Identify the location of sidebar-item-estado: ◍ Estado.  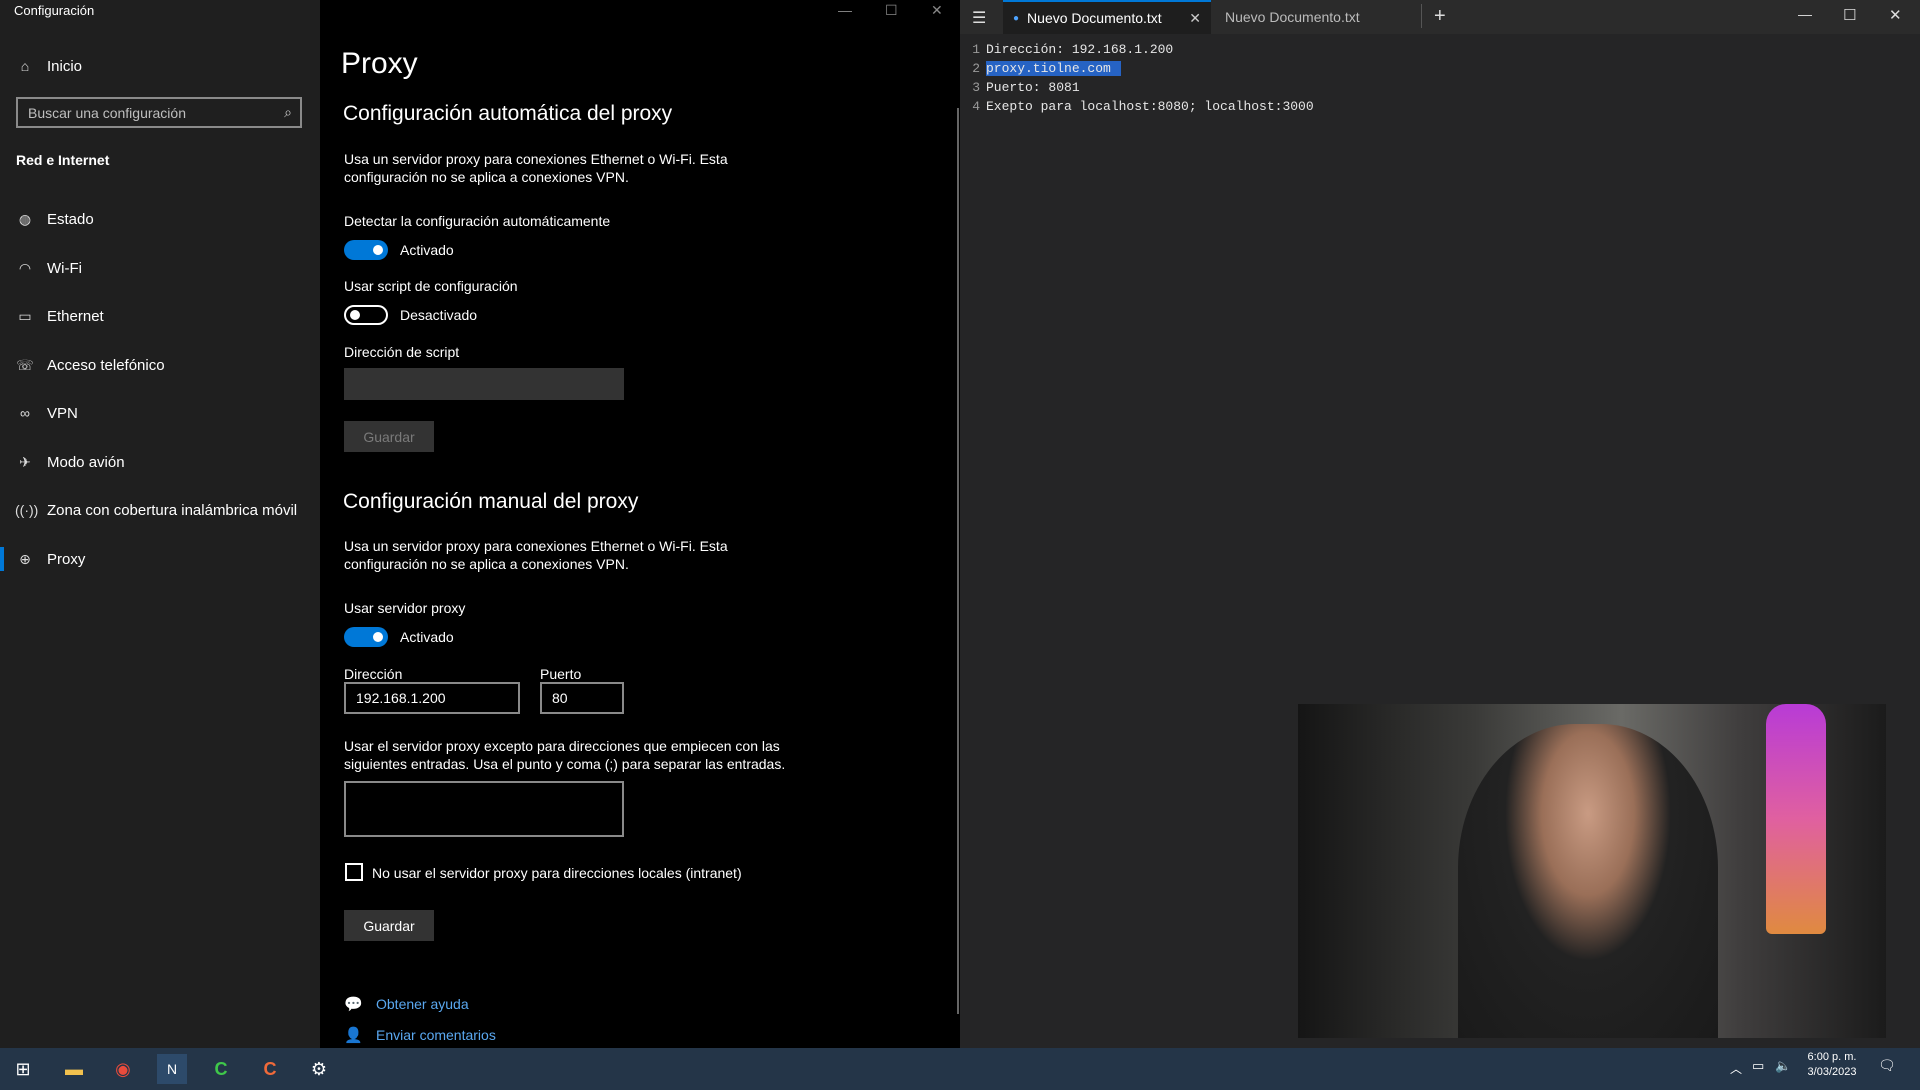
(160, 219).